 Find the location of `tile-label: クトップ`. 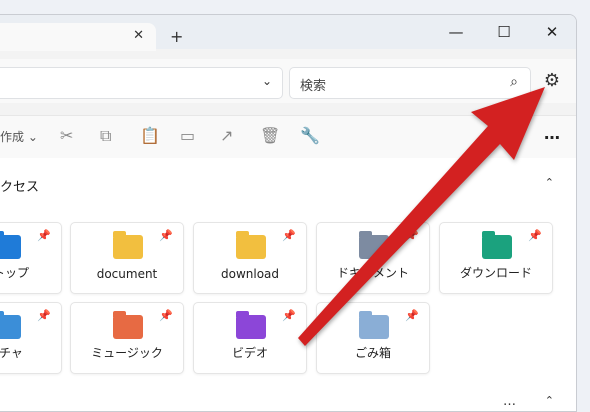

tile-label: クトップ is located at coordinates (14, 273).